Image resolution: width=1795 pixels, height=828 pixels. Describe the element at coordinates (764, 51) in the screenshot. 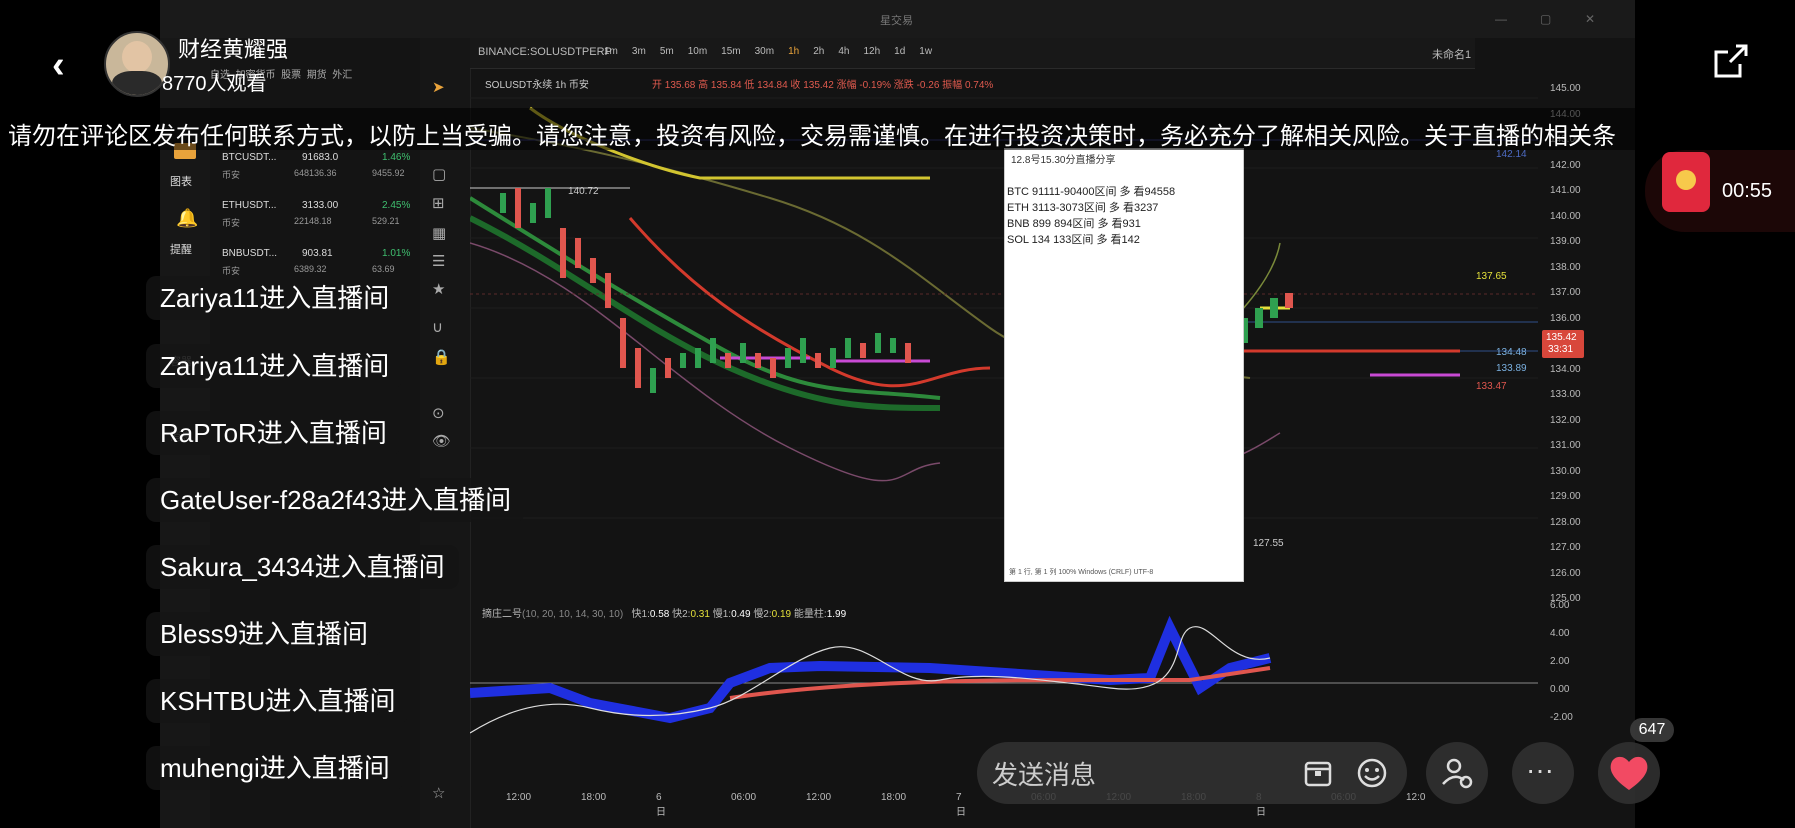

I see `timeframe-30m: 30m` at that location.